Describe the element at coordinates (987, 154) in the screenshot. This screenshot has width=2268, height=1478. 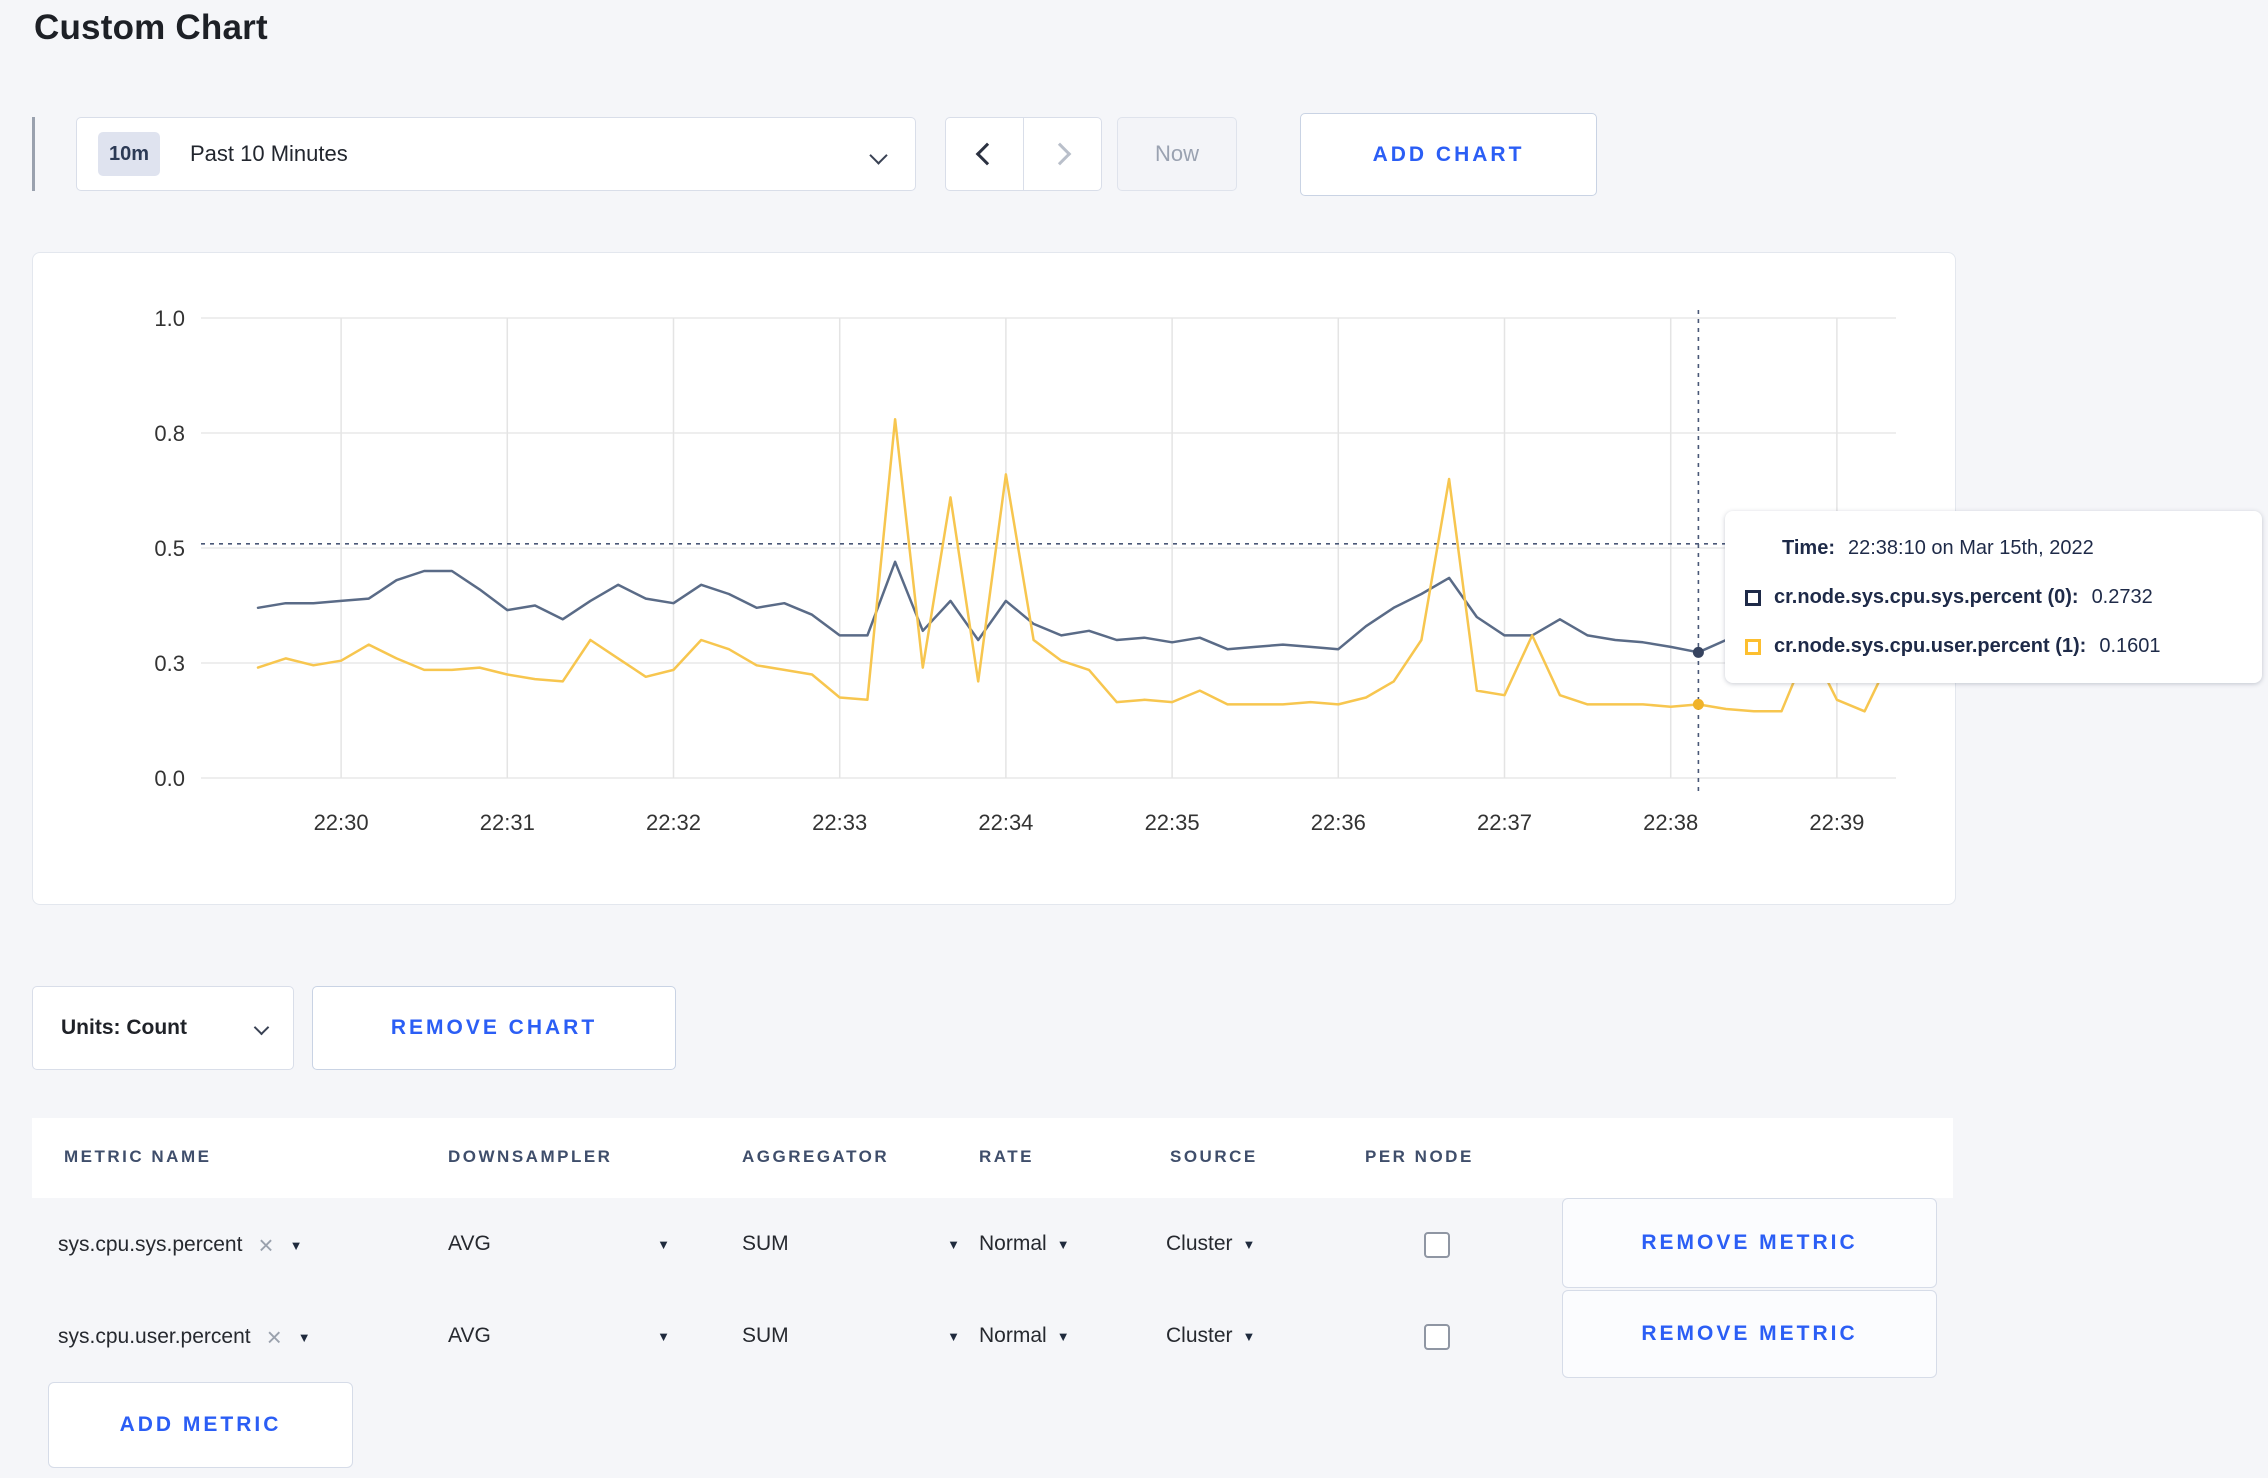
I see `chevron-left-icon` at that location.